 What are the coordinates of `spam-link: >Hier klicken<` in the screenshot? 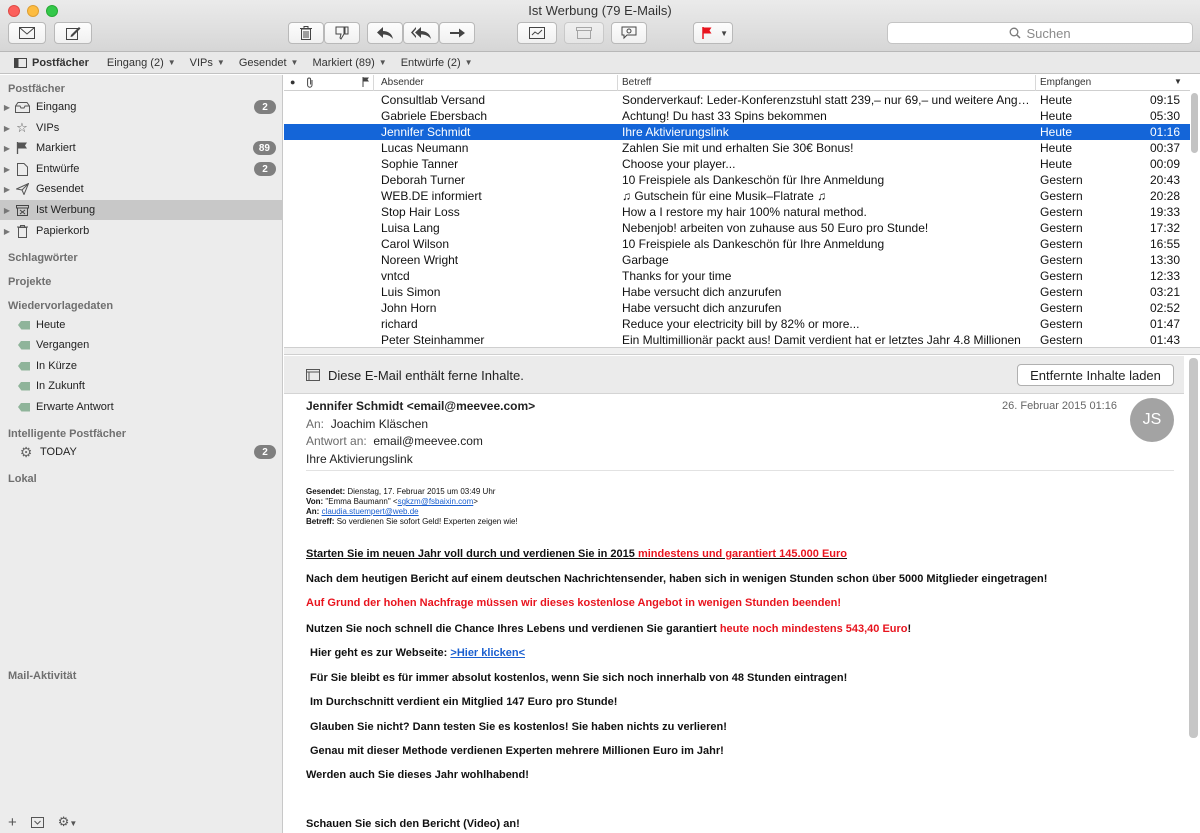 It's located at (487, 653).